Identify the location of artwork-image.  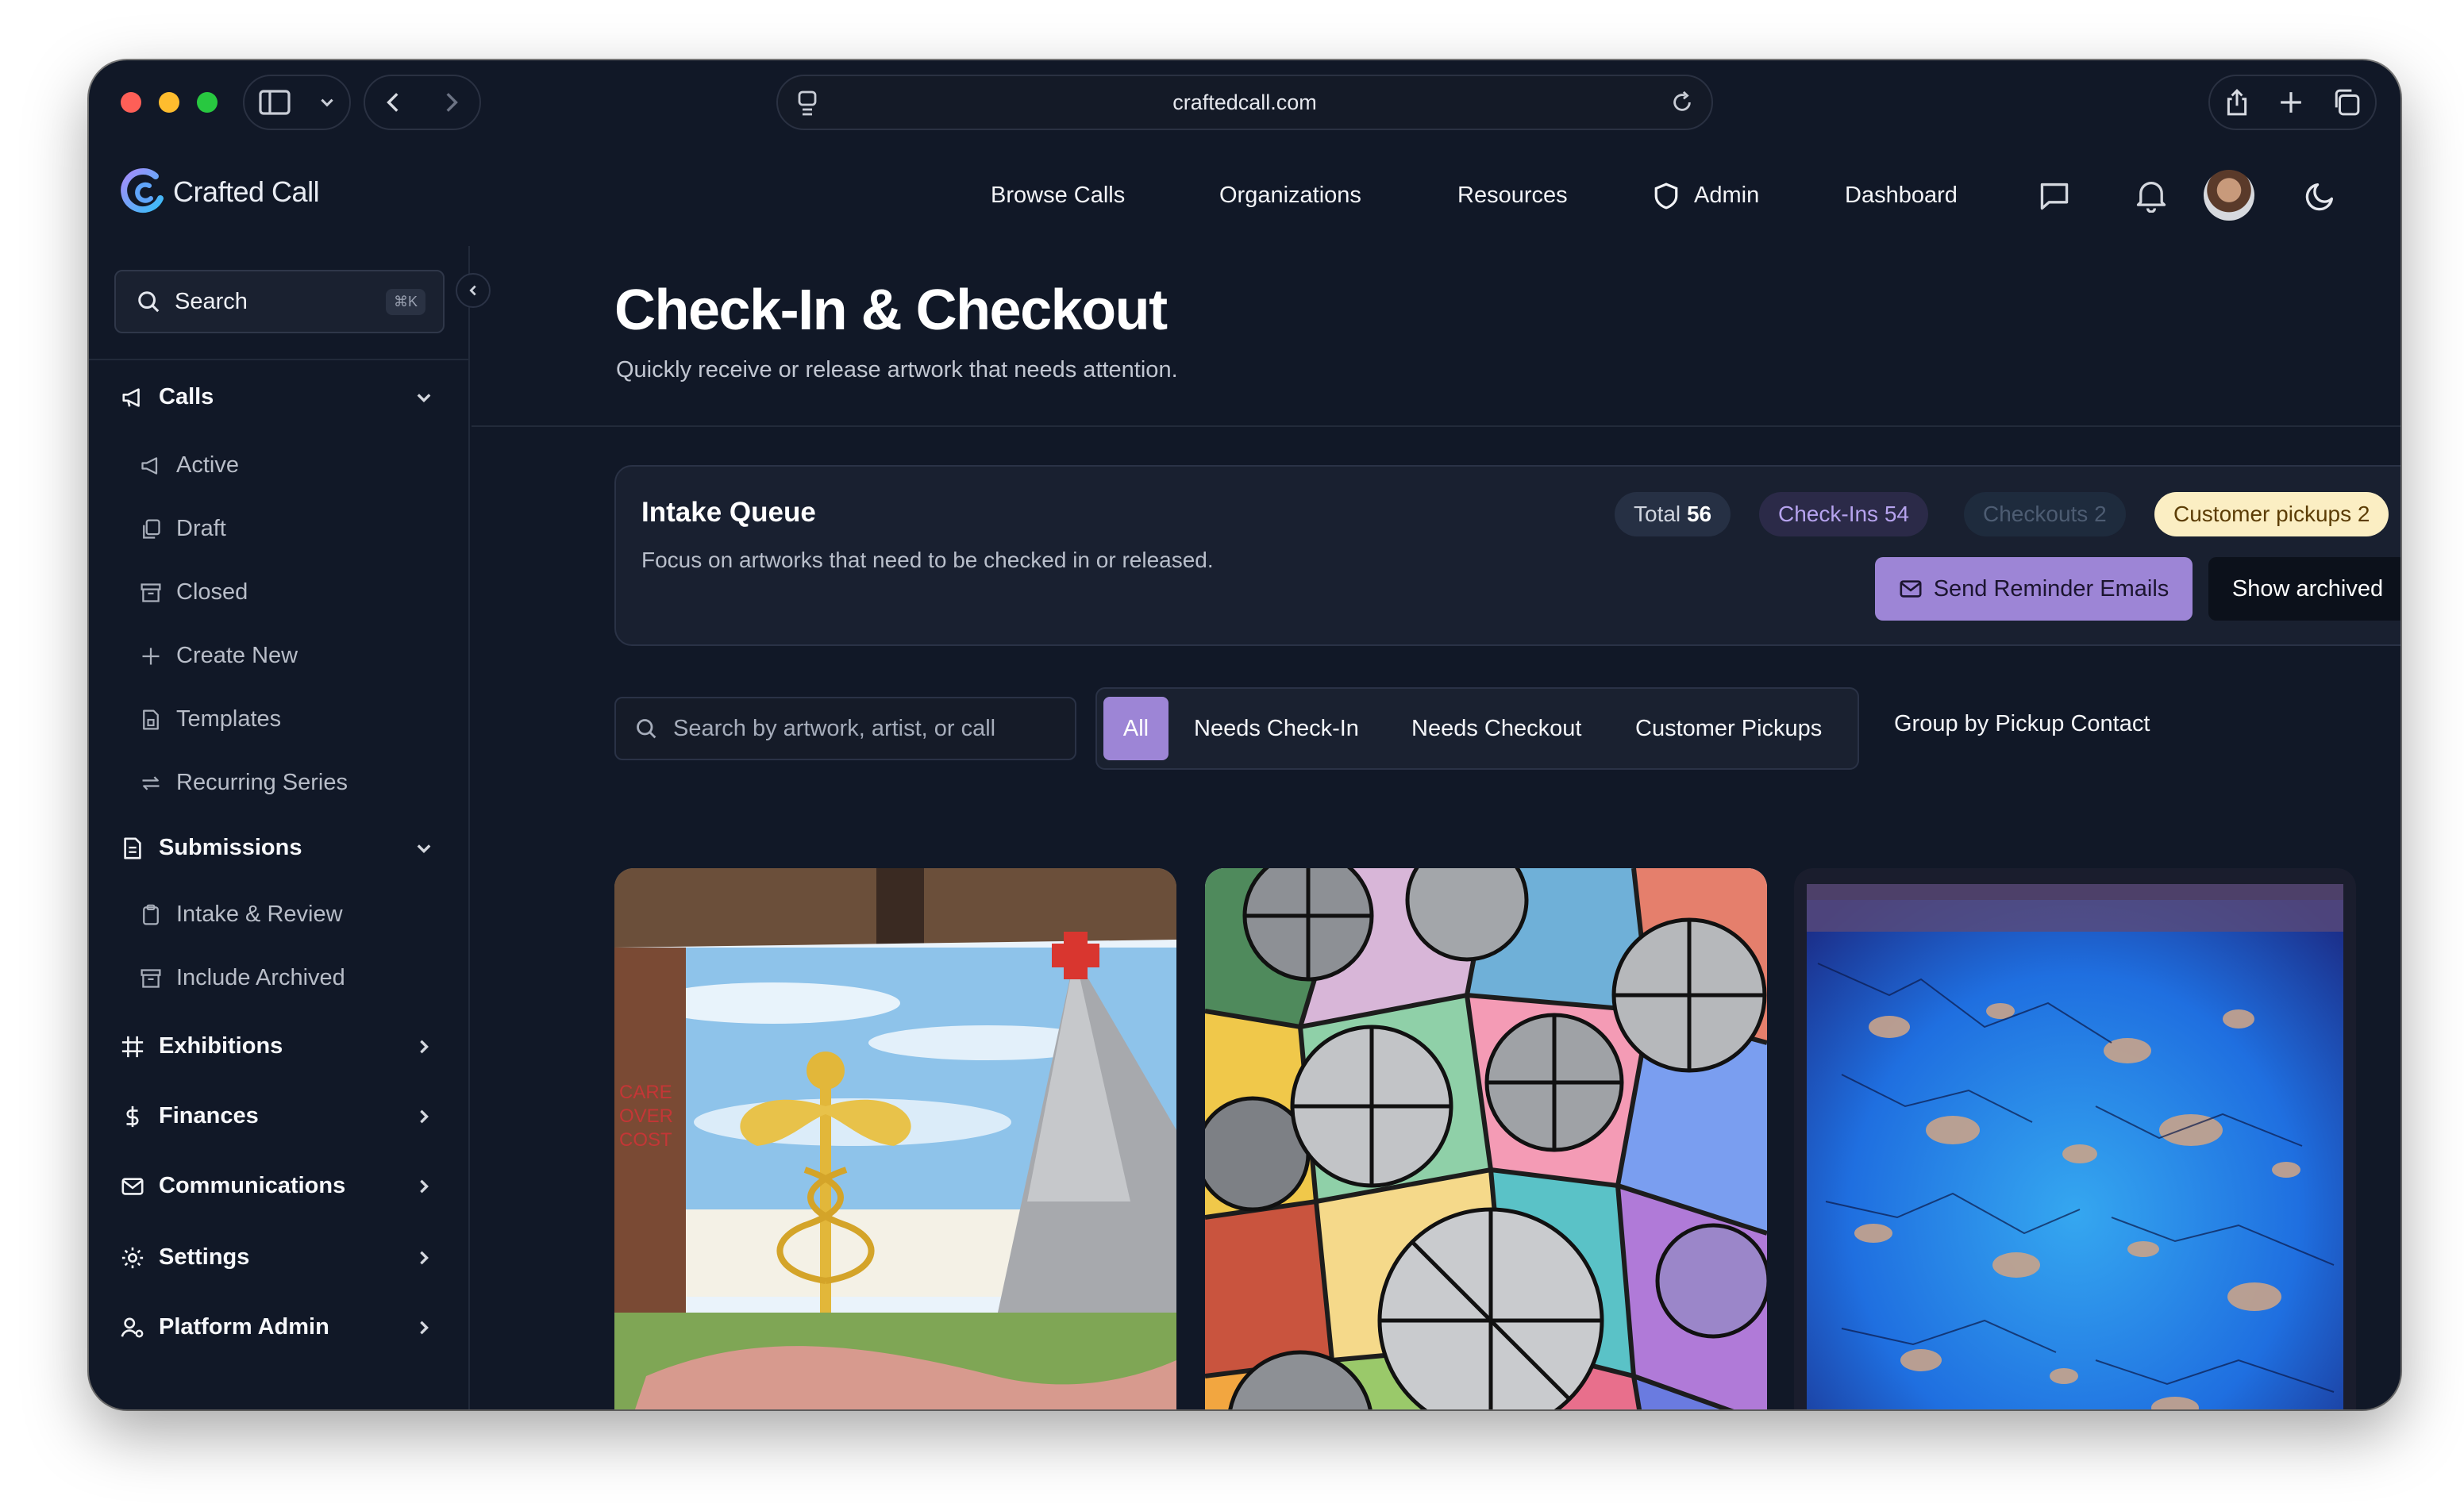
(1486, 1138).